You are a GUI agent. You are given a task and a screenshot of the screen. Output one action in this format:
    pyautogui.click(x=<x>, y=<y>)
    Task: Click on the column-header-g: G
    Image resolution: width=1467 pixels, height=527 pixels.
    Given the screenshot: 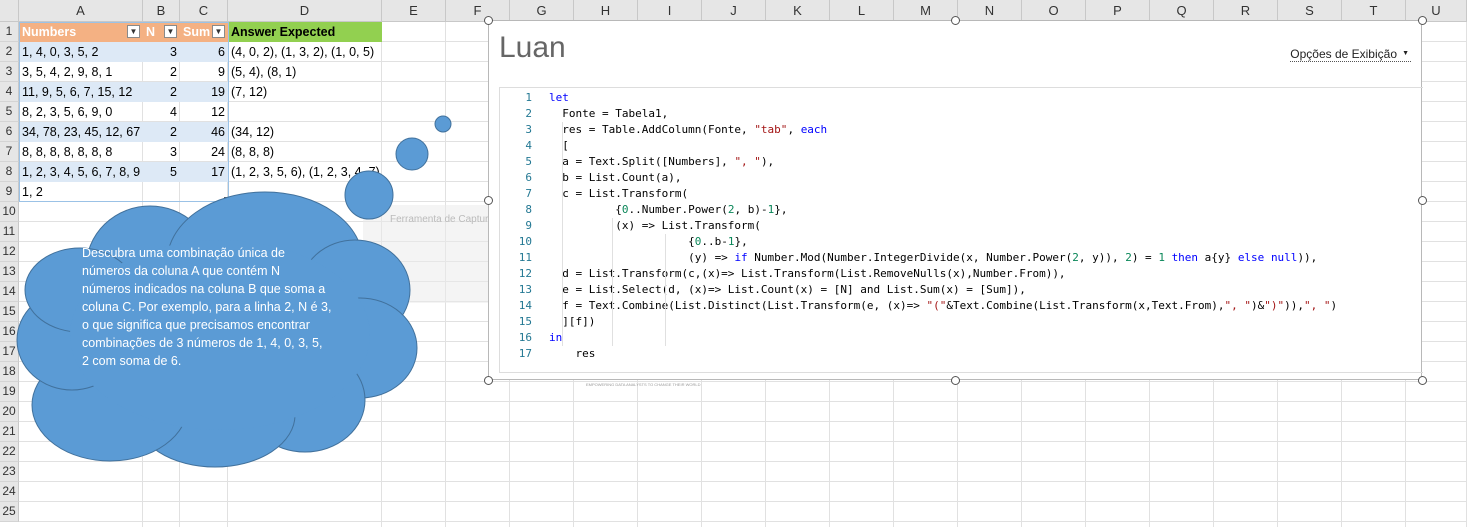 What is the action you would take?
    pyautogui.click(x=542, y=11)
    